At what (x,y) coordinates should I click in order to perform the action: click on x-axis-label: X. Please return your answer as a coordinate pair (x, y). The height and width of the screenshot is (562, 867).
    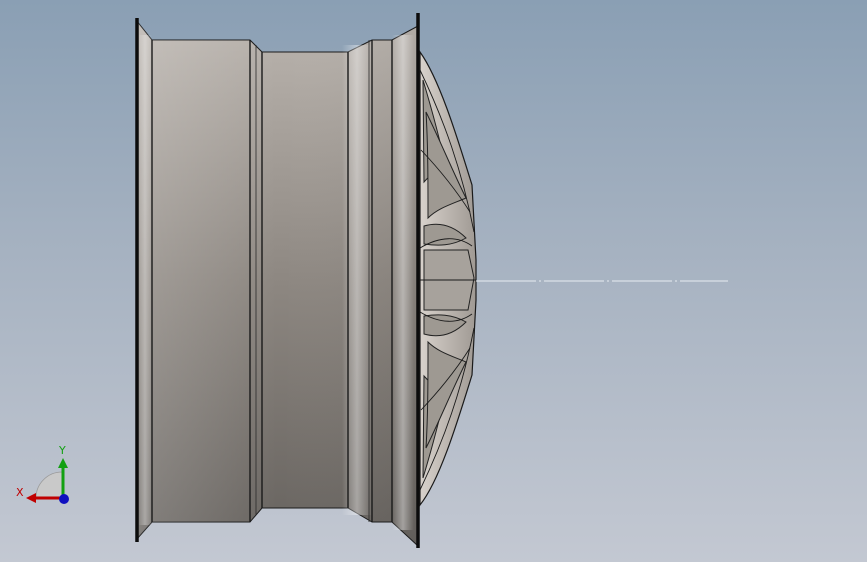
    Looking at the image, I should click on (20, 492).